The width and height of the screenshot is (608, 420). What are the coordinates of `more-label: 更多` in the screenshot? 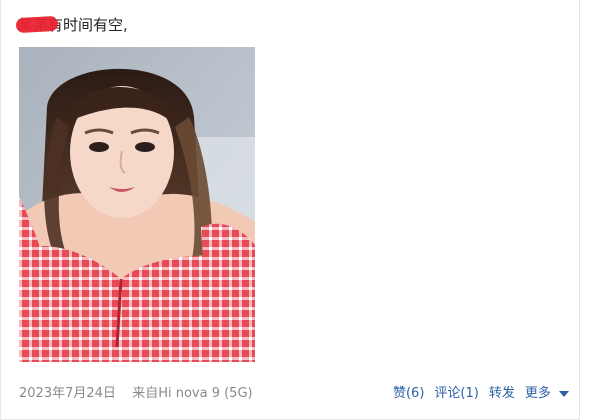 It's located at (537, 393).